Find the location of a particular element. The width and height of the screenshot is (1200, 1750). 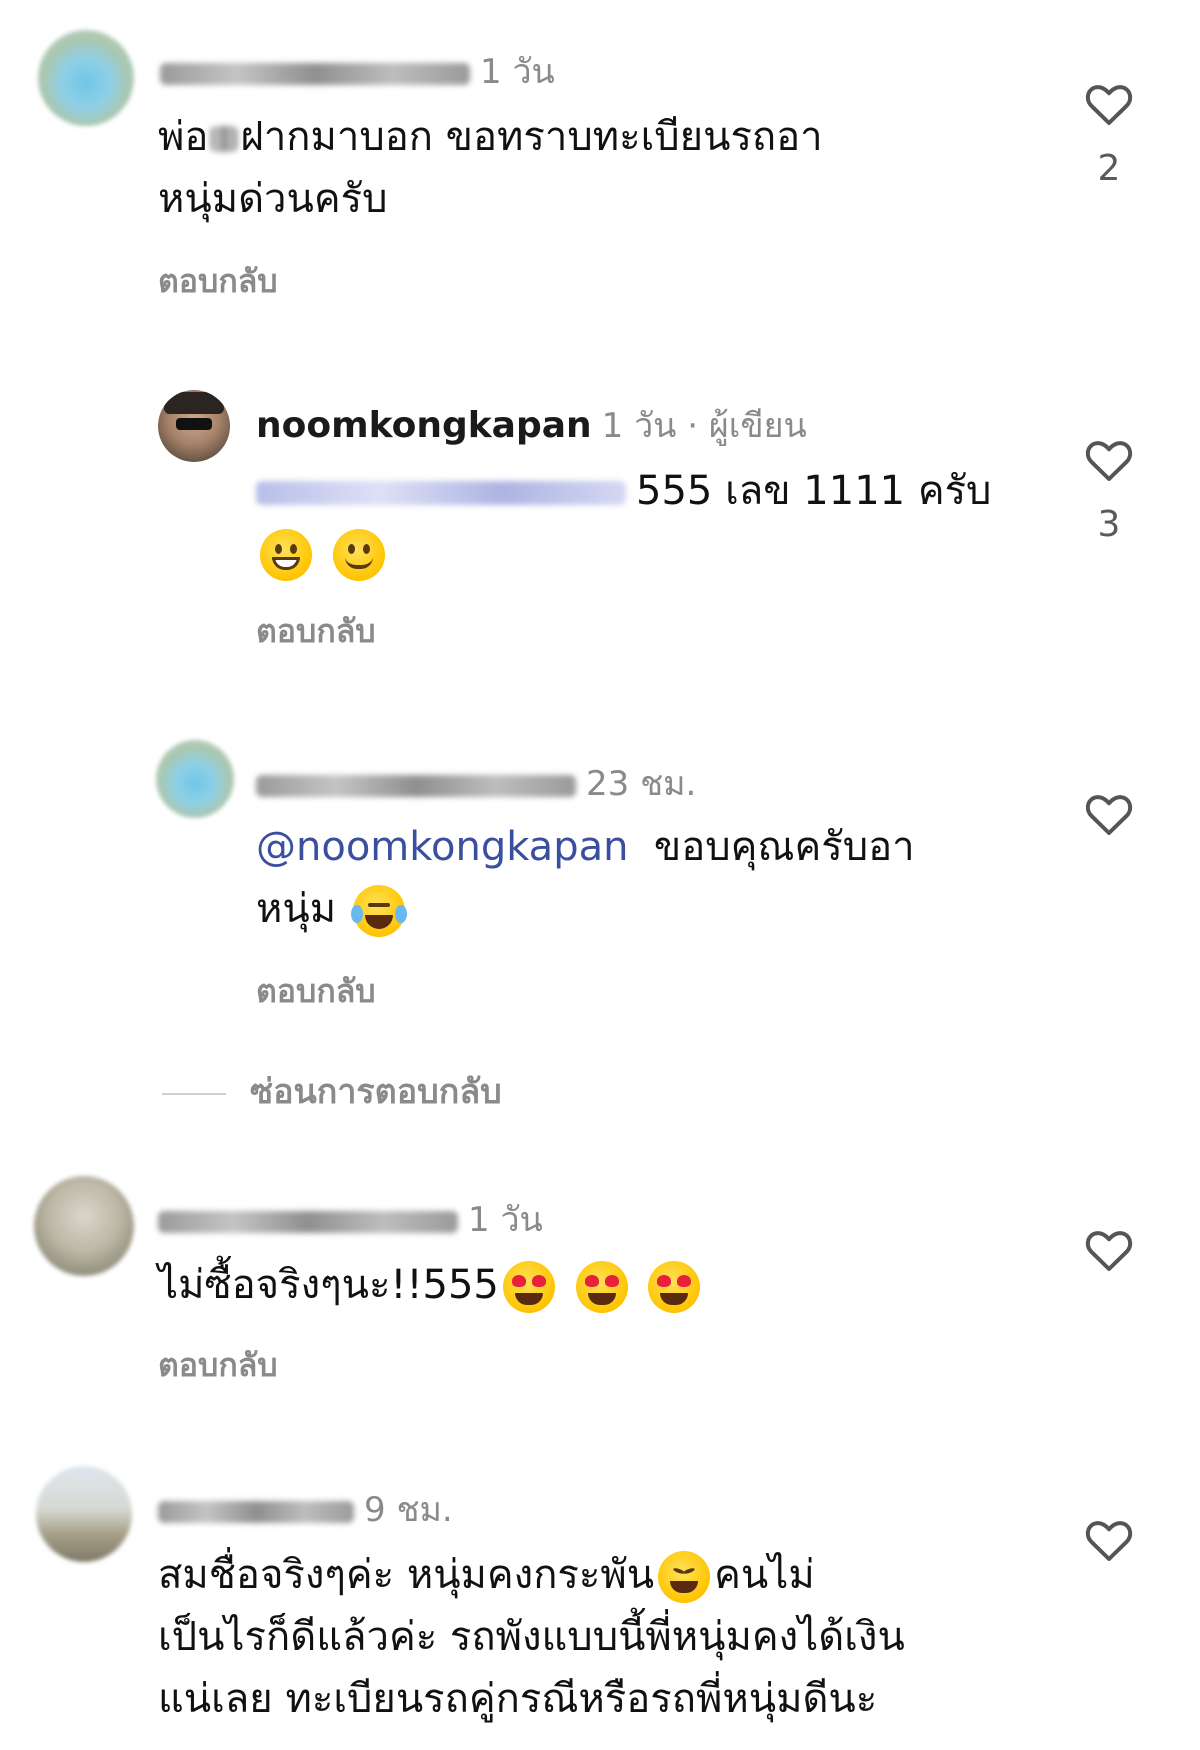

heart-icon is located at coordinates (1109, 1540).